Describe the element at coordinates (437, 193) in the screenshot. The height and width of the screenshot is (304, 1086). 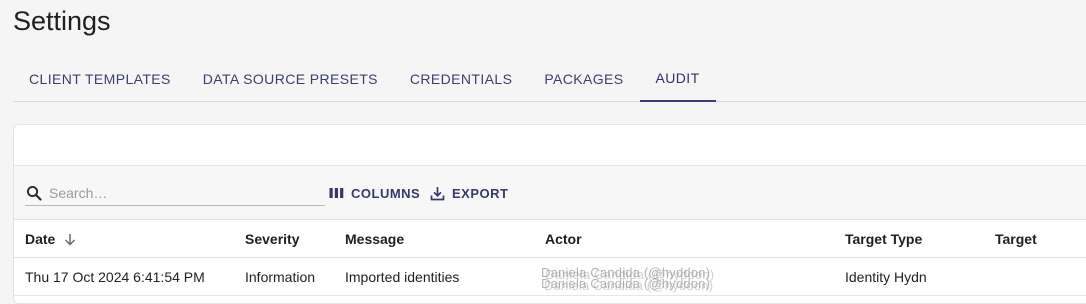
I see `export-icon` at that location.